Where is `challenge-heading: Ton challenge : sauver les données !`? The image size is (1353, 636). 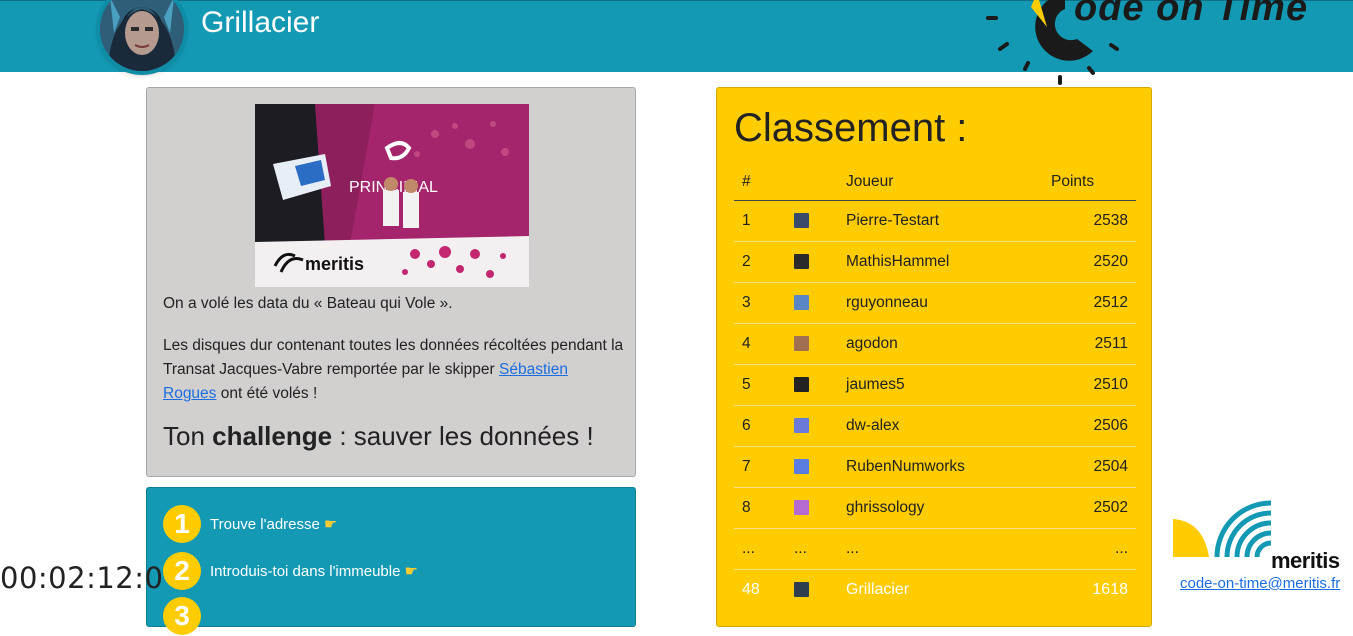
challenge-heading: Ton challenge : sauver les données ! is located at coordinates (398, 436).